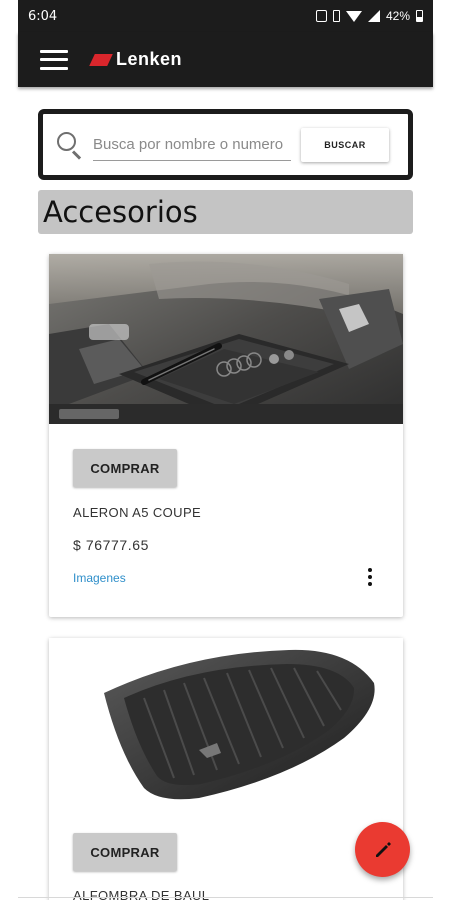  Describe the element at coordinates (225, 212) in the screenshot. I see `section-title: Accesorios` at that location.